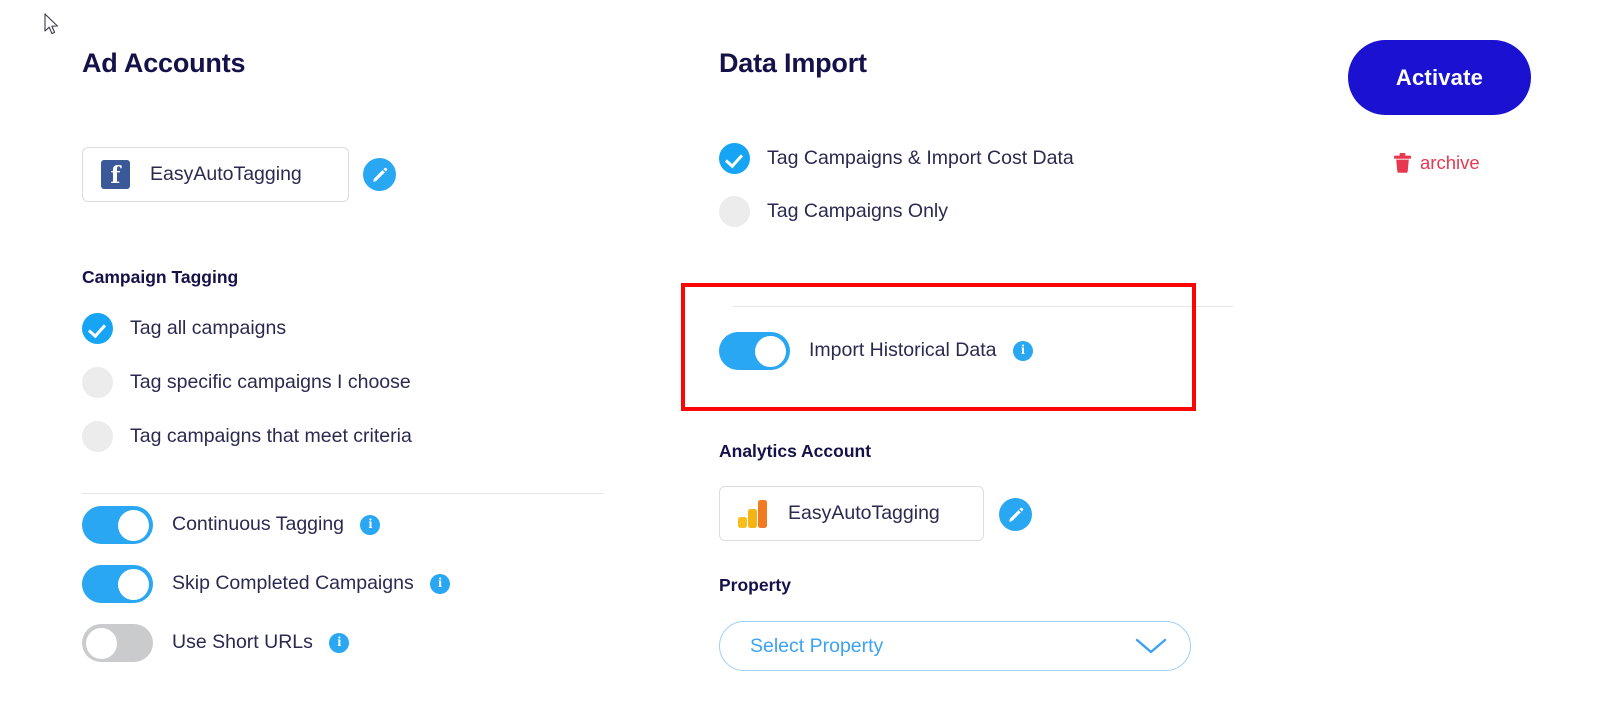  Describe the element at coordinates (755, 585) in the screenshot. I see `property-title: Property` at that location.